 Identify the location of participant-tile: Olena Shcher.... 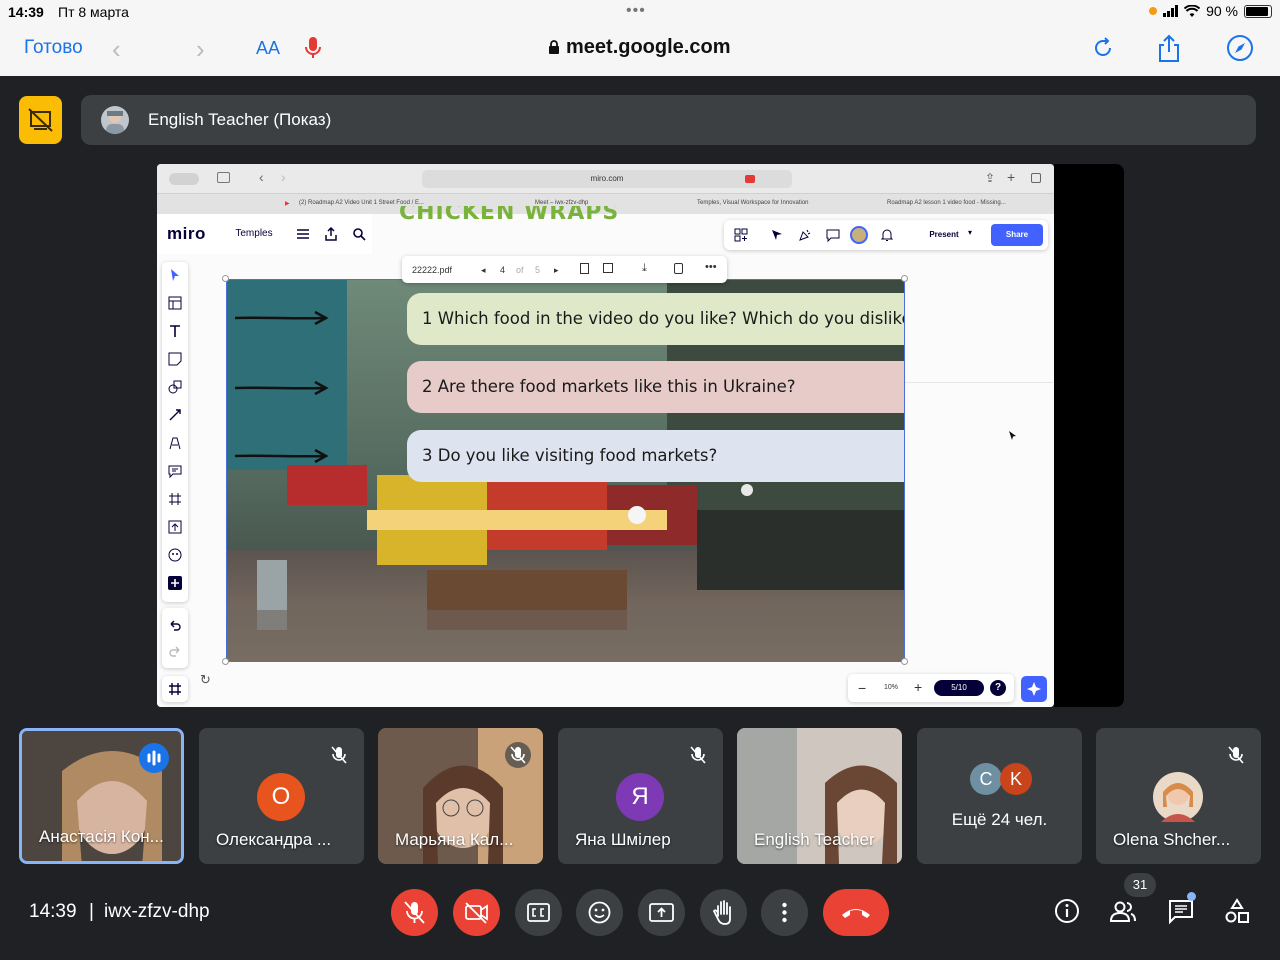
(1178, 796).